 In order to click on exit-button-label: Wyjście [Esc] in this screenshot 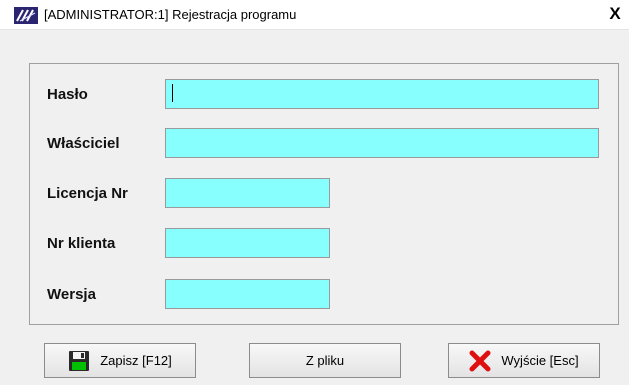, I will do `click(540, 360)`.